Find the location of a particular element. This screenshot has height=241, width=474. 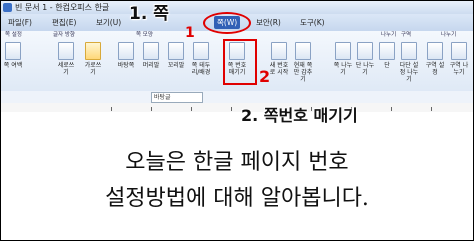

page-break-button: 쪽 나누기 is located at coordinates (343, 59).